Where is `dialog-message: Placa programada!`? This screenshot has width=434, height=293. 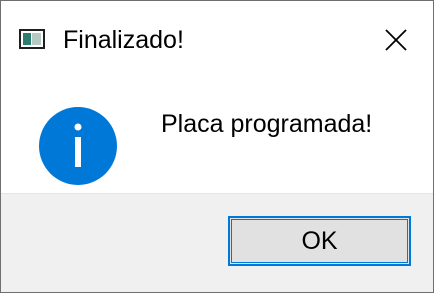
dialog-message: Placa programada! is located at coordinates (267, 124).